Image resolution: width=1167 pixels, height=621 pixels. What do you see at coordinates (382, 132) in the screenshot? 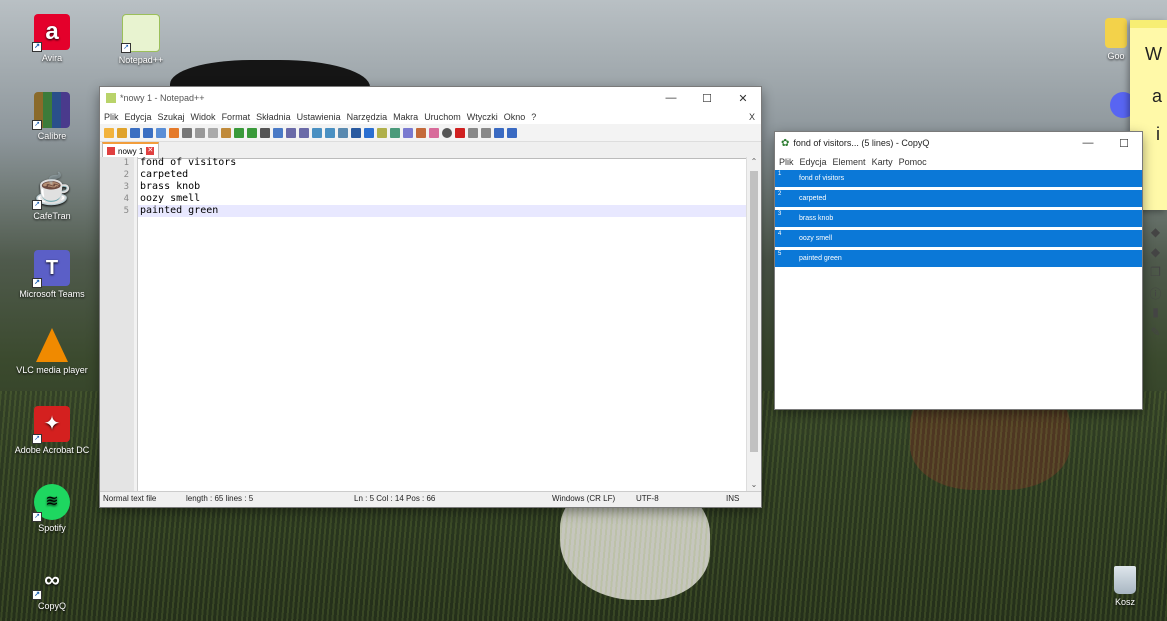
I see `lang-icon` at bounding box center [382, 132].